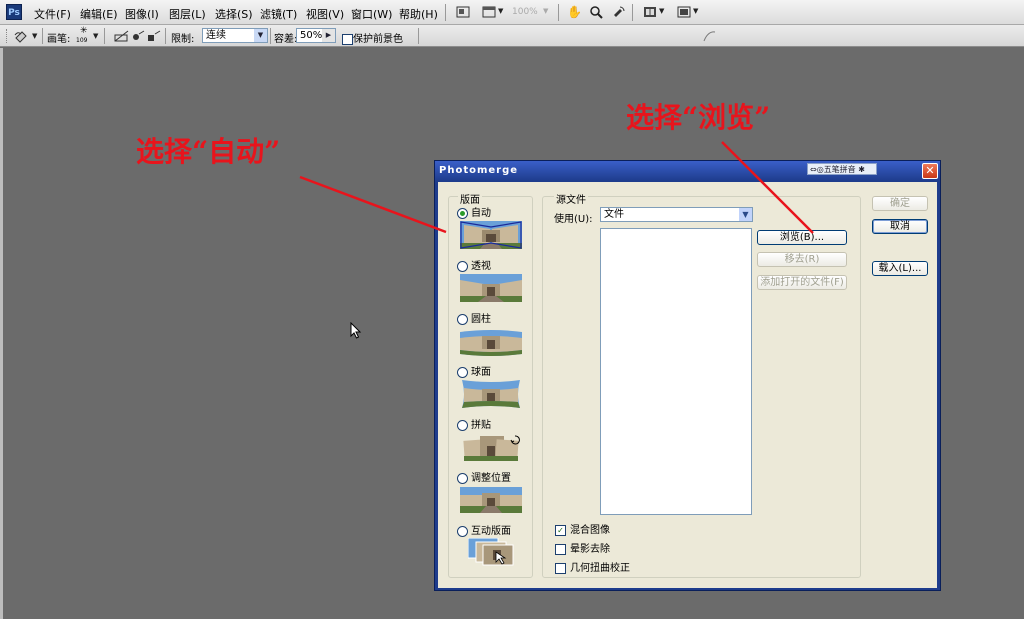  I want to click on annotation-arrows, so click(556, 187).